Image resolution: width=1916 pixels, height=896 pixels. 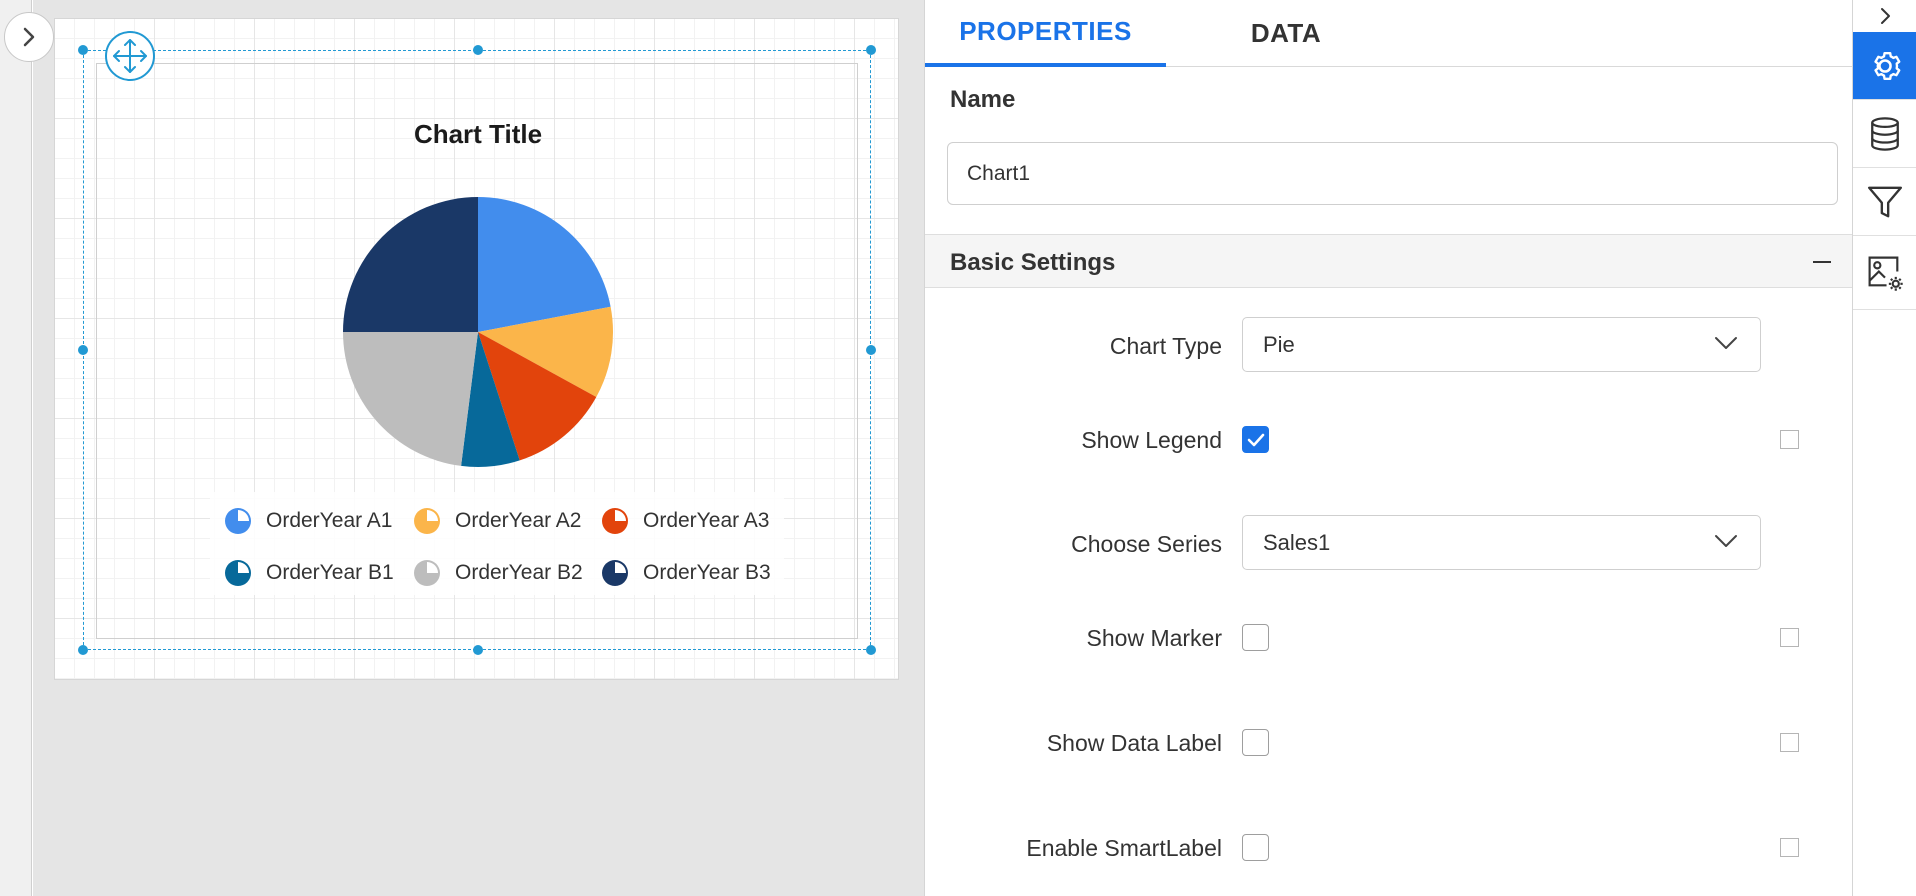 What do you see at coordinates (478, 650) in the screenshot?
I see `resize-handle-bottom` at bounding box center [478, 650].